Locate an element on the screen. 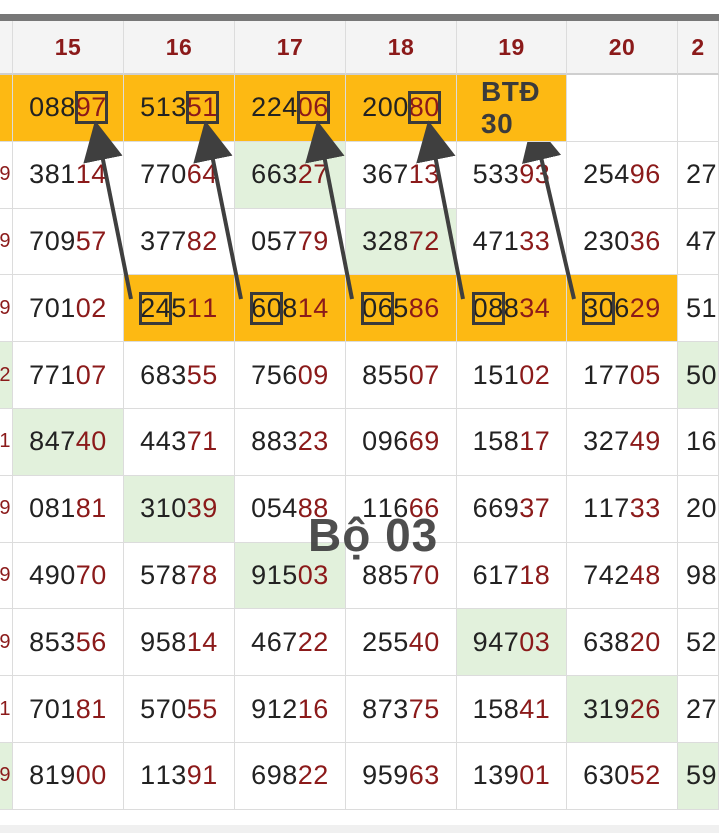 The image size is (719, 833). btd-label: BTĐ 30 is located at coordinates (512, 108).